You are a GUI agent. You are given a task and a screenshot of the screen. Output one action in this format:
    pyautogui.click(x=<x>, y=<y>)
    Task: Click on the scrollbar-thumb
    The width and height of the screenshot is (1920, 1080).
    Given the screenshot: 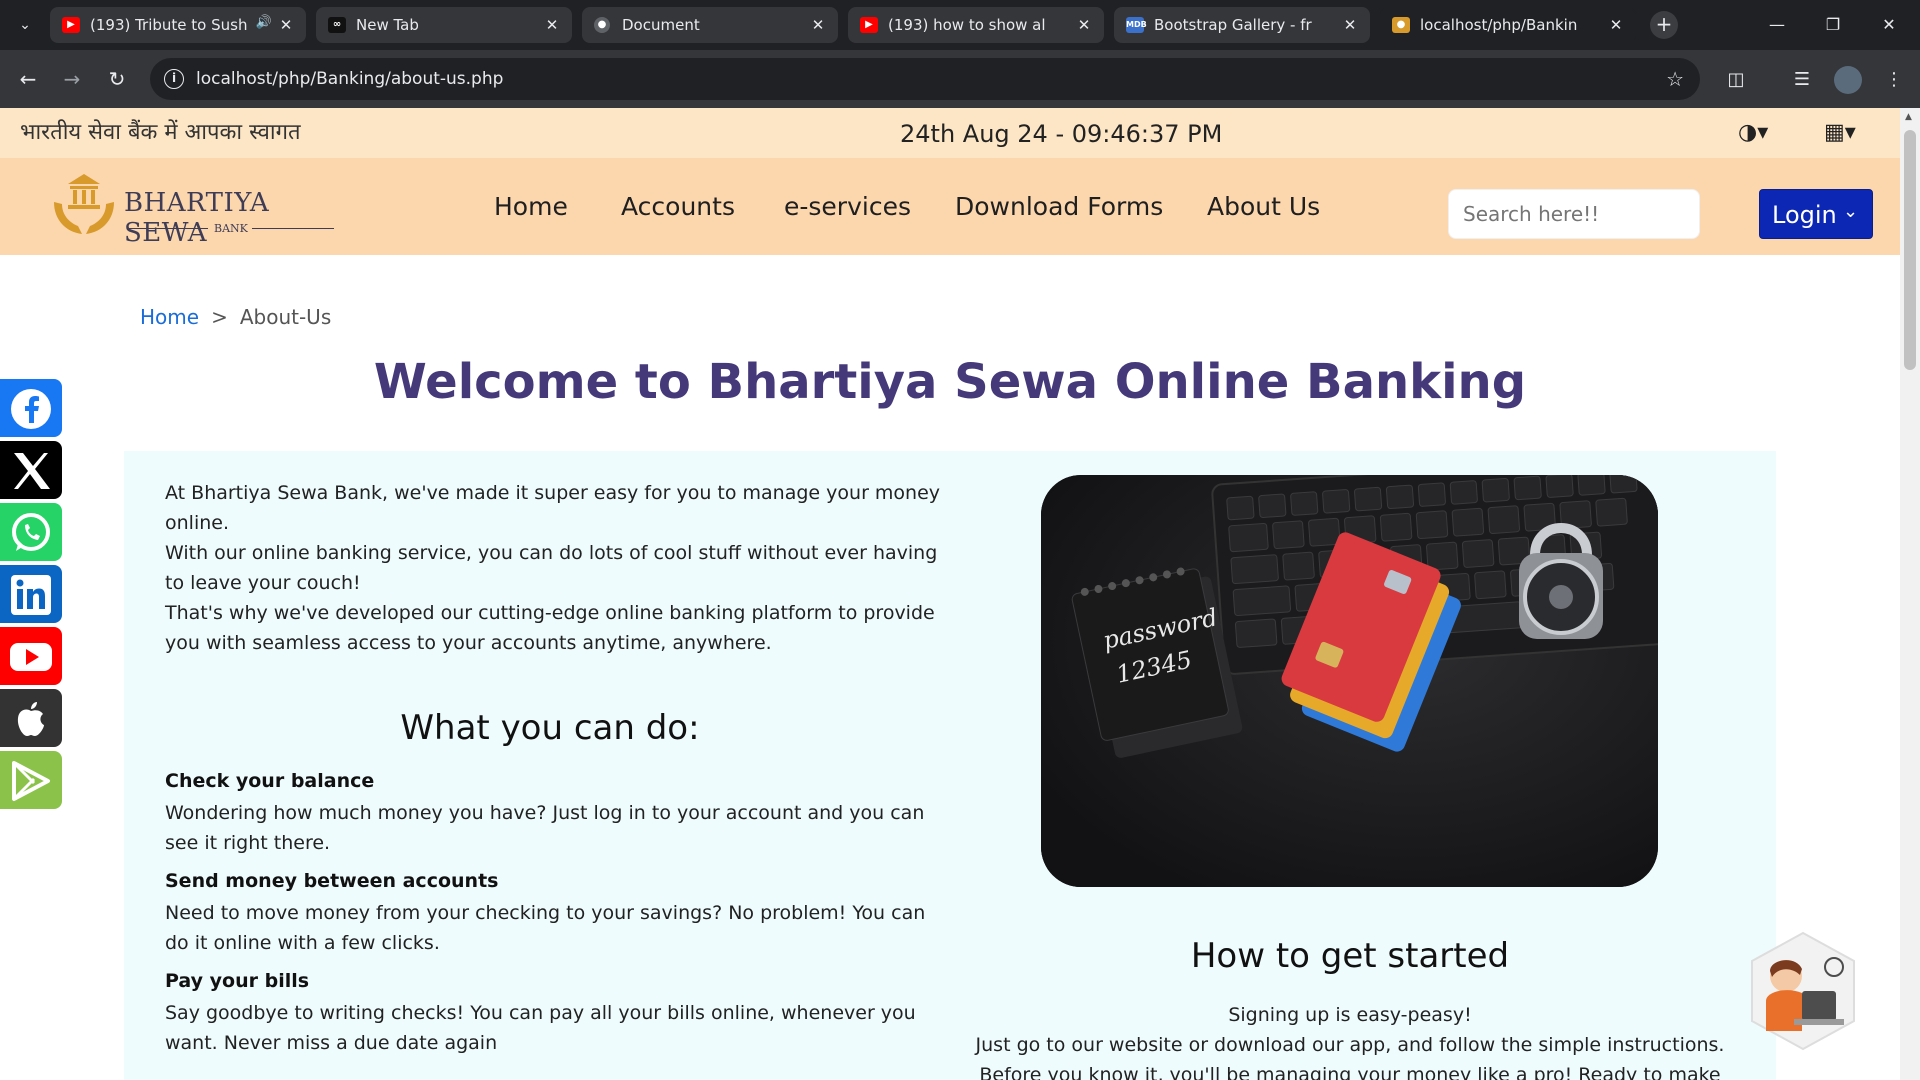 What is the action you would take?
    pyautogui.click(x=1910, y=250)
    